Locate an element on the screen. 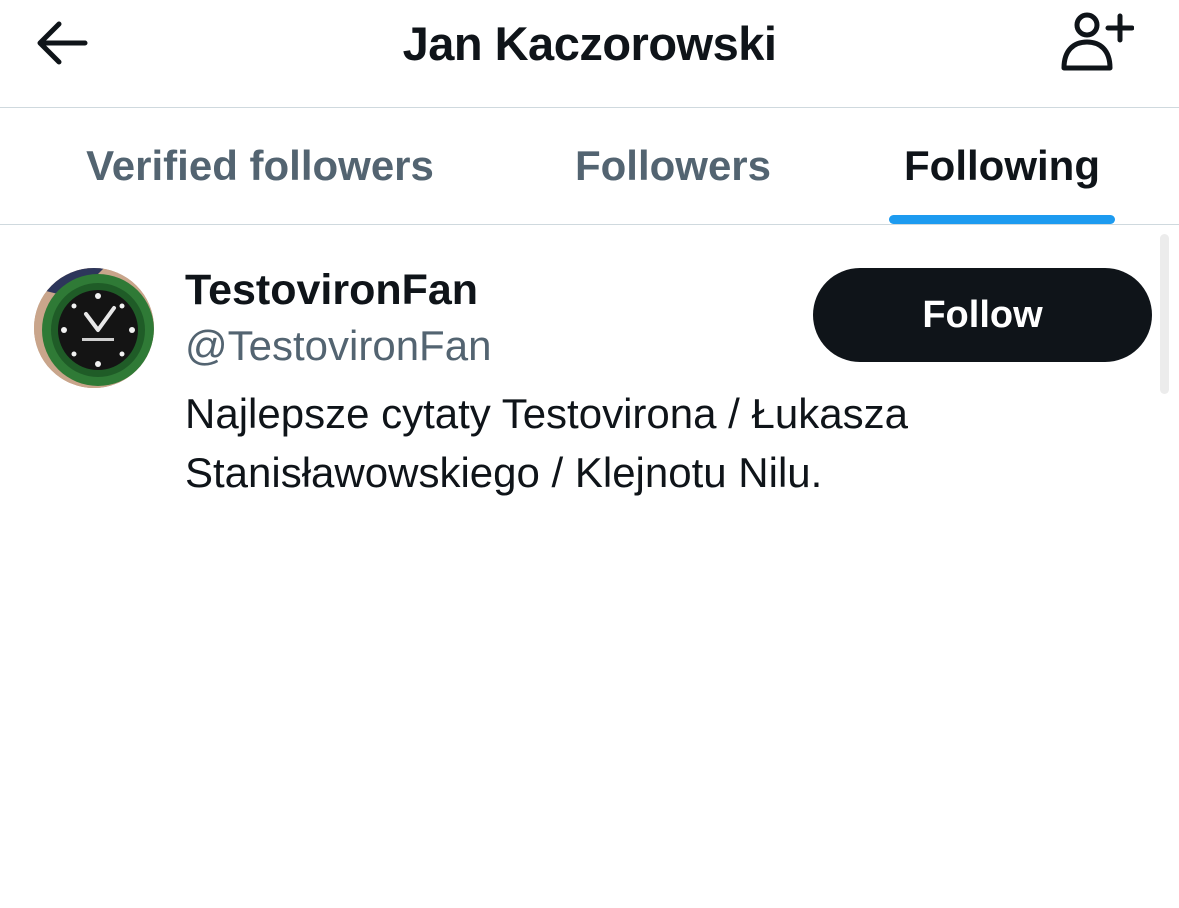  top-bar: Jan Kaczorowski is located at coordinates (589, 54).